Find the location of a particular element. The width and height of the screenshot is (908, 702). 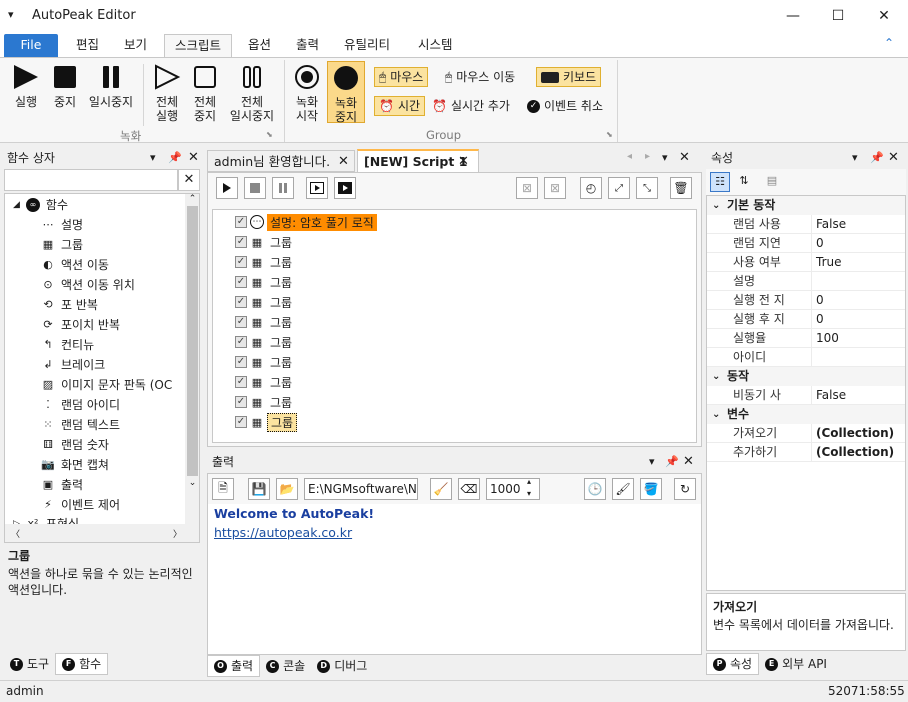

scroll-right-icon: ▸ is located at coordinates (647, 156).